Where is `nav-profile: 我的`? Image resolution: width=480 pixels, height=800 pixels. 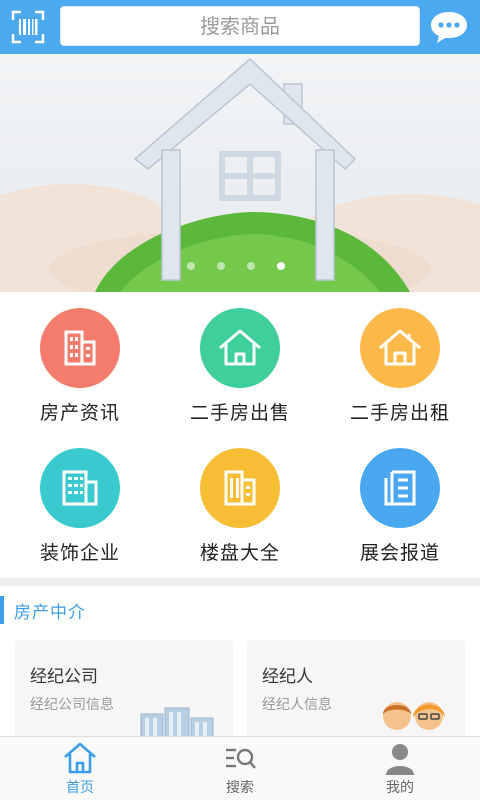 nav-profile: 我的 is located at coordinates (400, 768).